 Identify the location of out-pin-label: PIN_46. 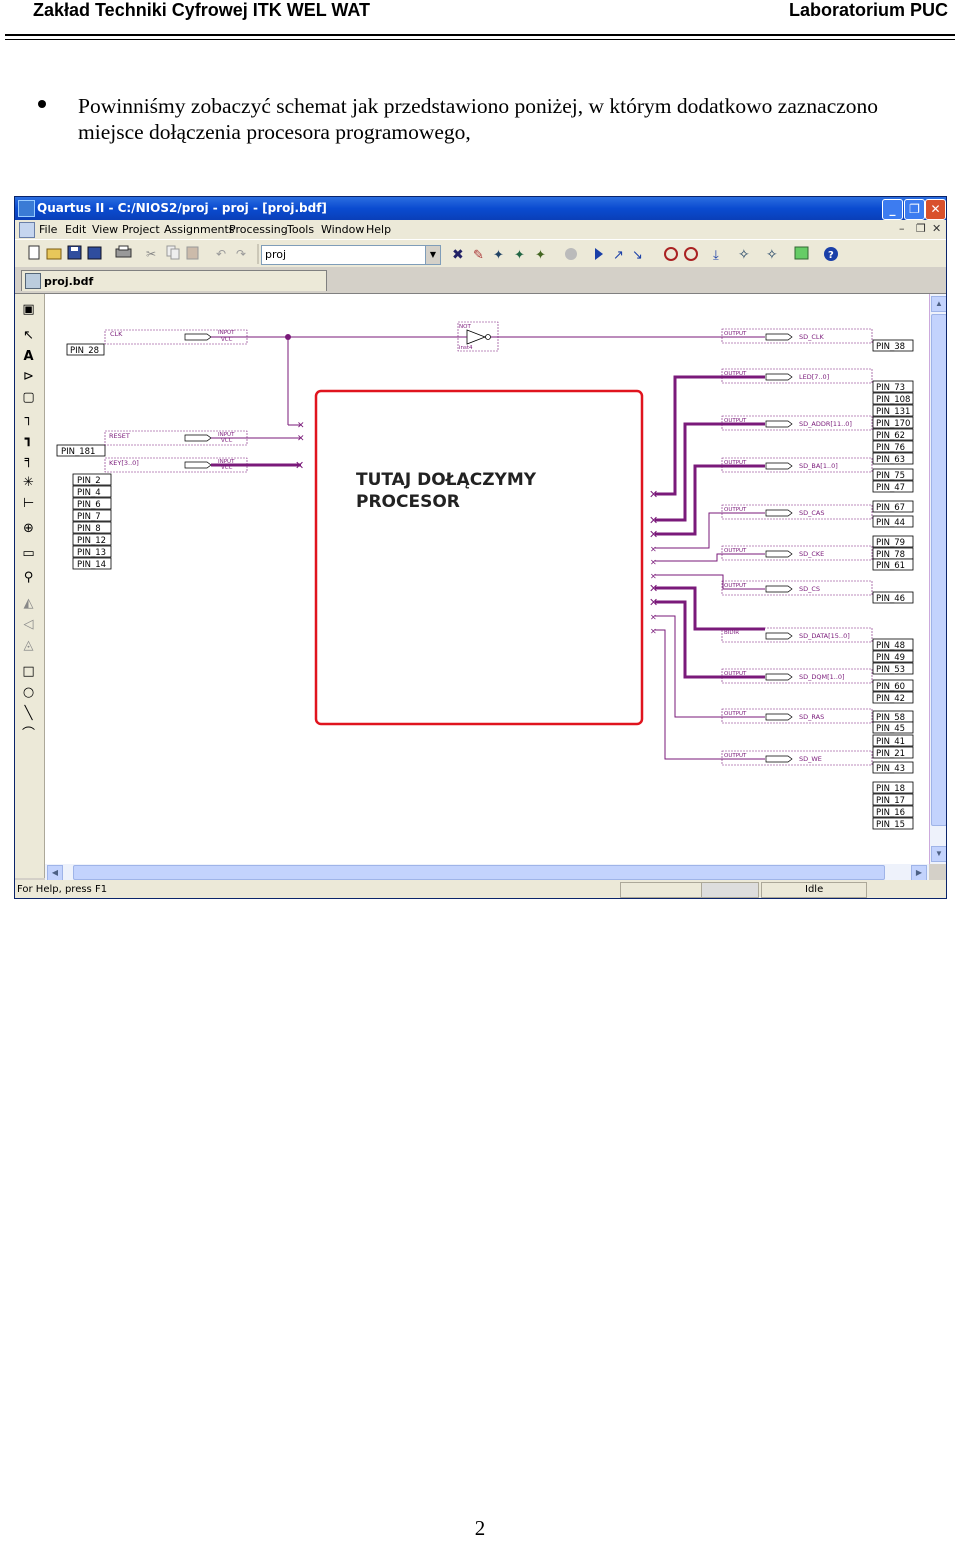
(890, 599).